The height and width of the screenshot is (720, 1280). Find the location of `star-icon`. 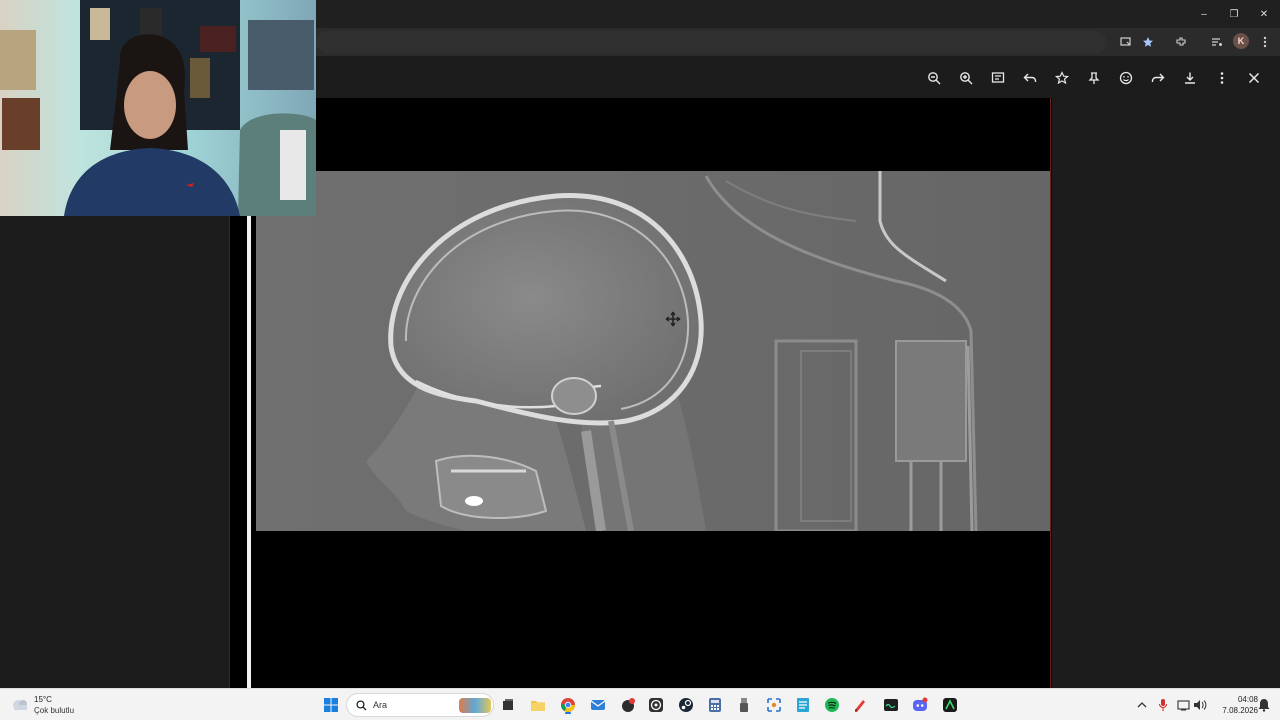

star-icon is located at coordinates (1062, 78).